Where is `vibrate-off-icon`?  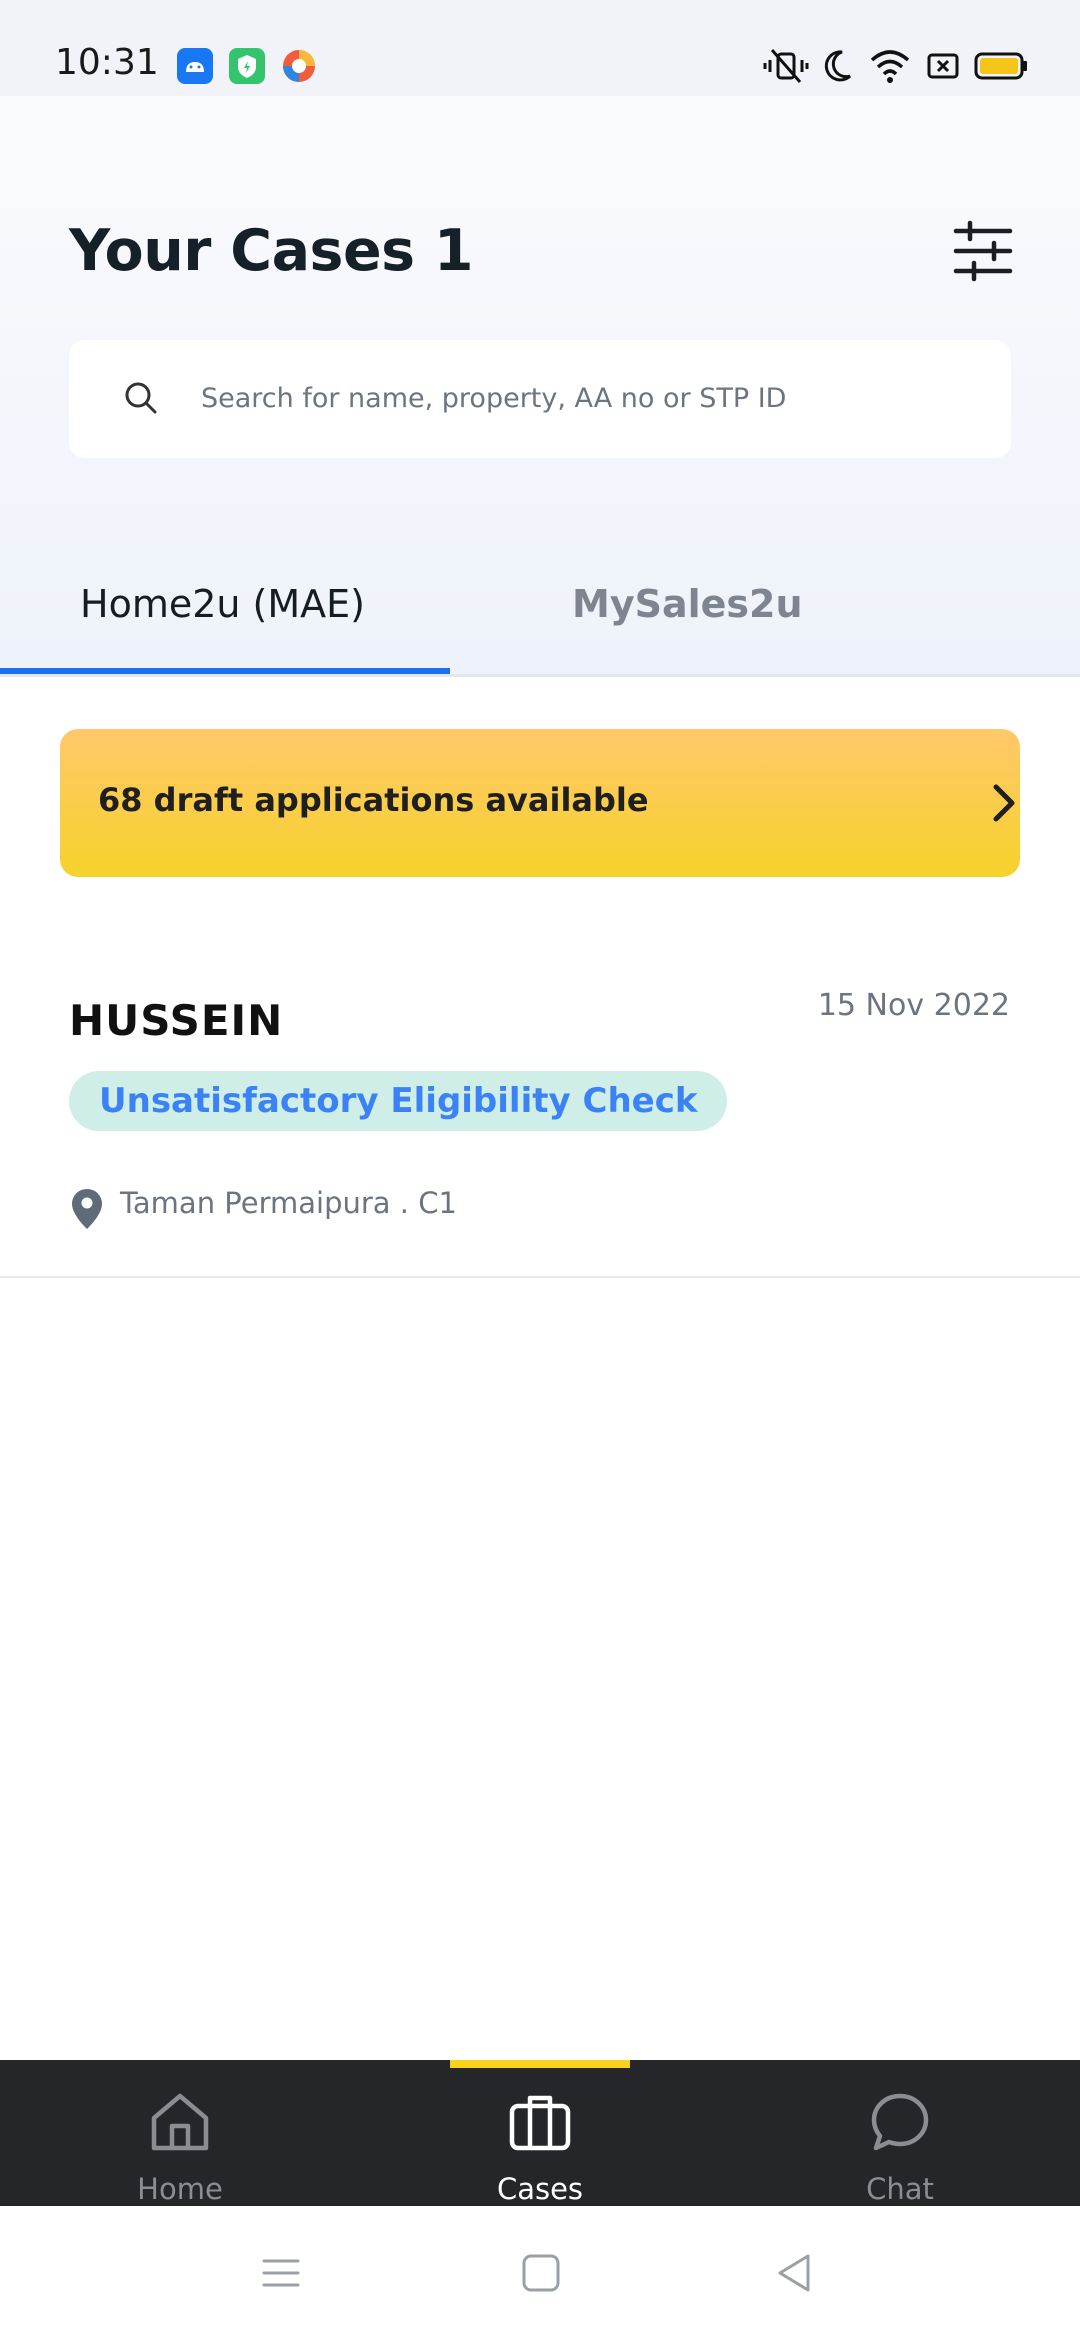
vibrate-off-icon is located at coordinates (786, 66).